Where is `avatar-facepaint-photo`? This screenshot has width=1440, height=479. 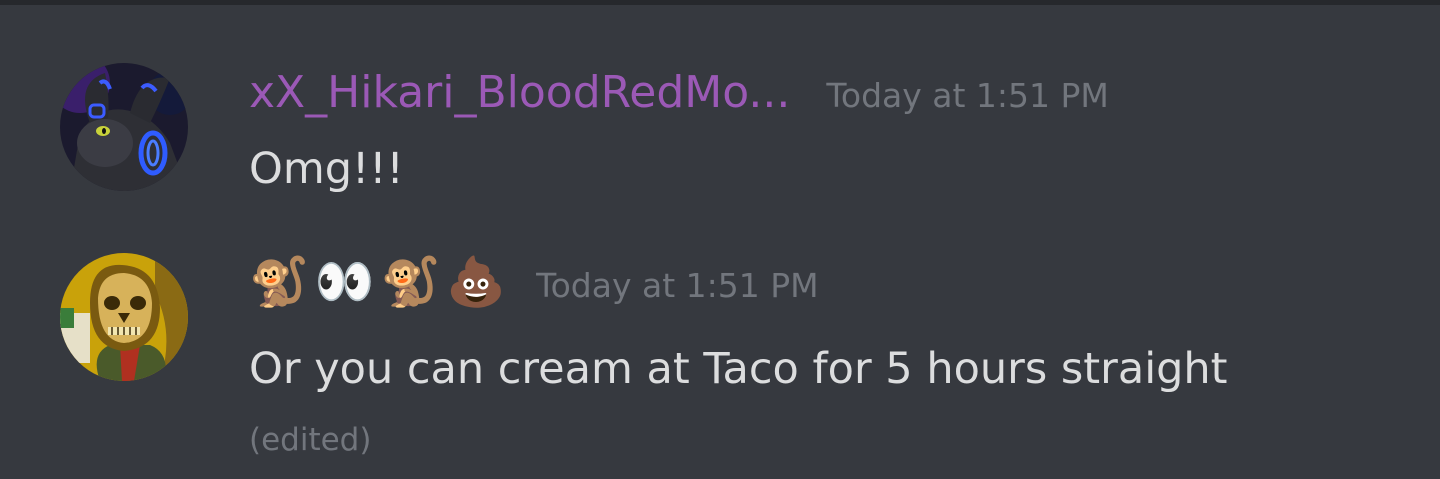 avatar-facepaint-photo is located at coordinates (124, 317).